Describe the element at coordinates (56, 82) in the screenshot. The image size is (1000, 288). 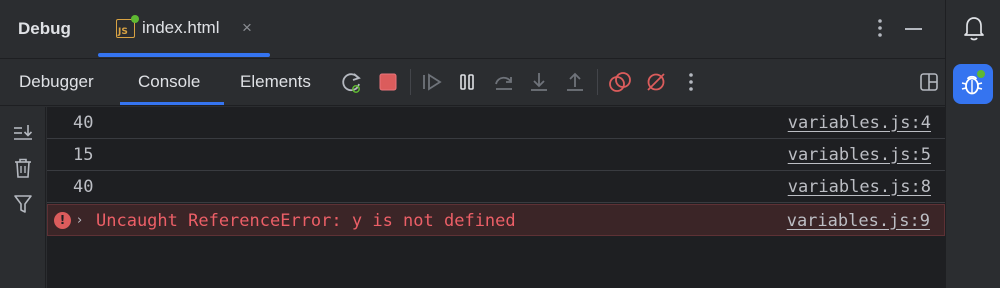
I see `tab-debugger: Debugger` at that location.